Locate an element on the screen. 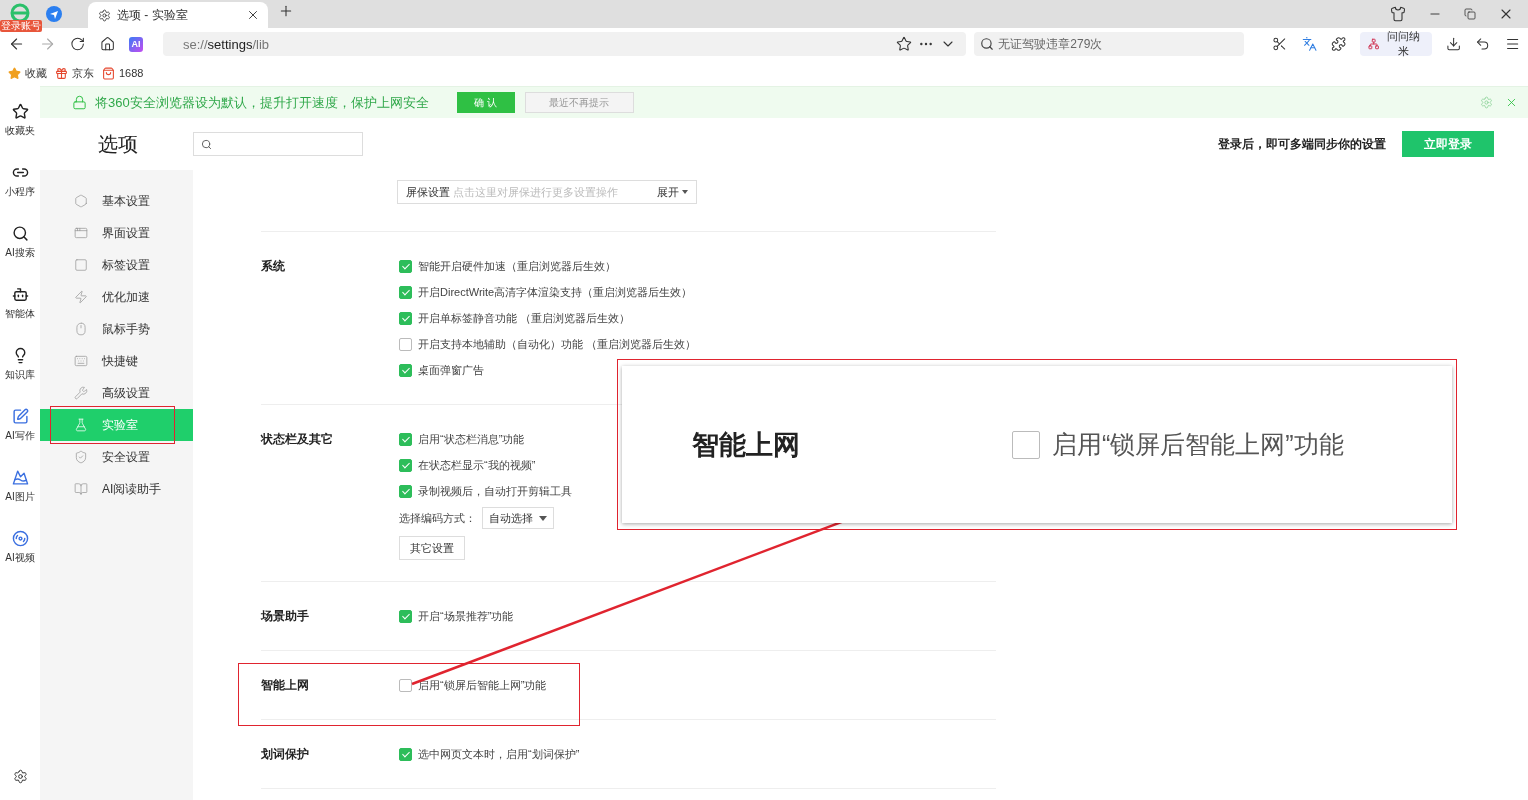 This screenshot has width=1528, height=800. extensions-icon is located at coordinates (1338, 44).